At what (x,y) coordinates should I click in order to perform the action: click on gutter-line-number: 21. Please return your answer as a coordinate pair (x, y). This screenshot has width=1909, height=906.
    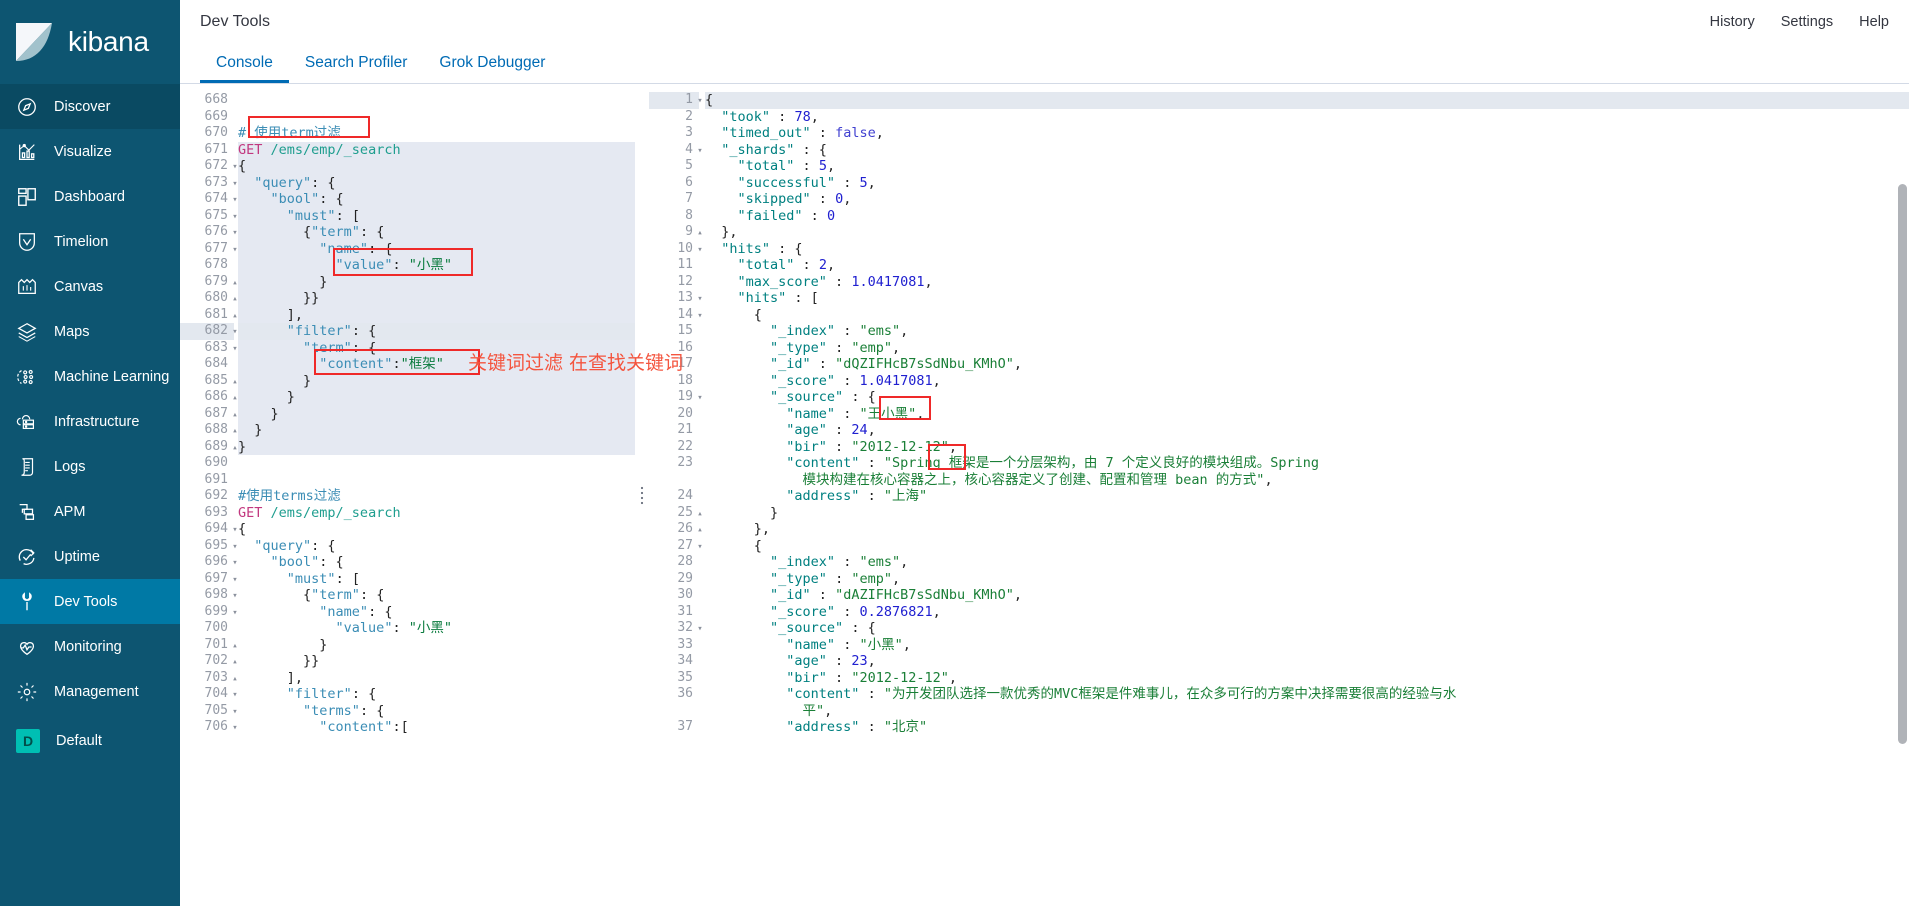
    Looking at the image, I should click on (674, 430).